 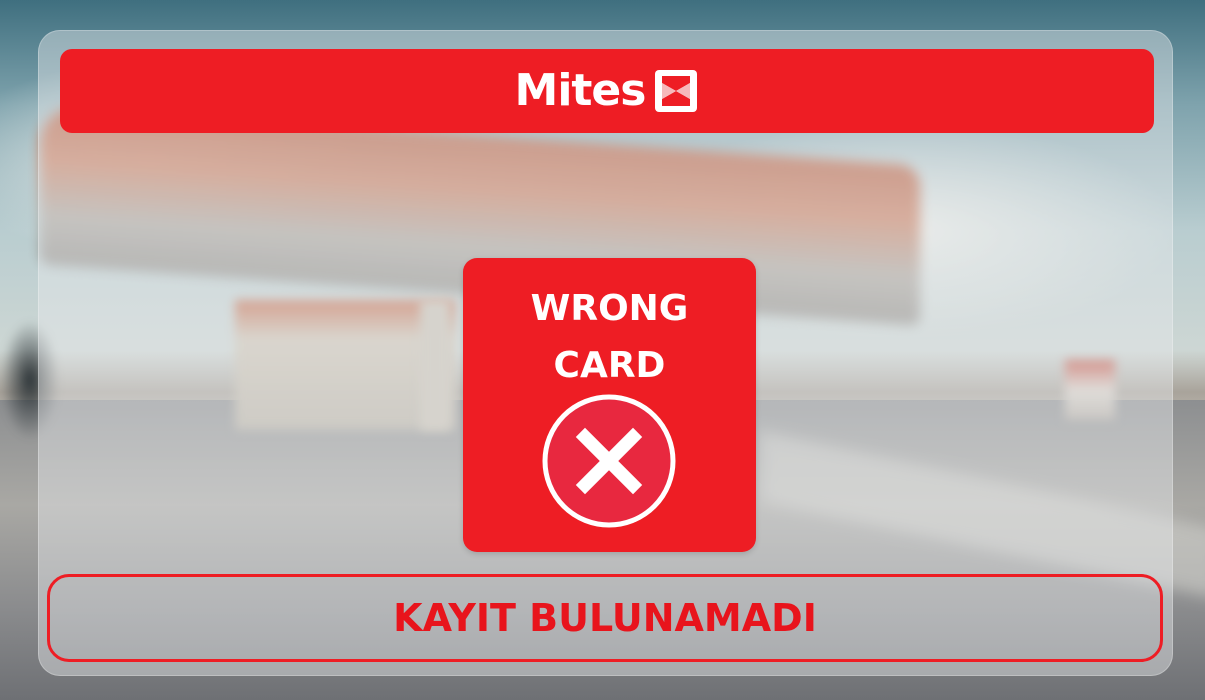 What do you see at coordinates (676, 91) in the screenshot?
I see `mites-hourglass-logo-icon` at bounding box center [676, 91].